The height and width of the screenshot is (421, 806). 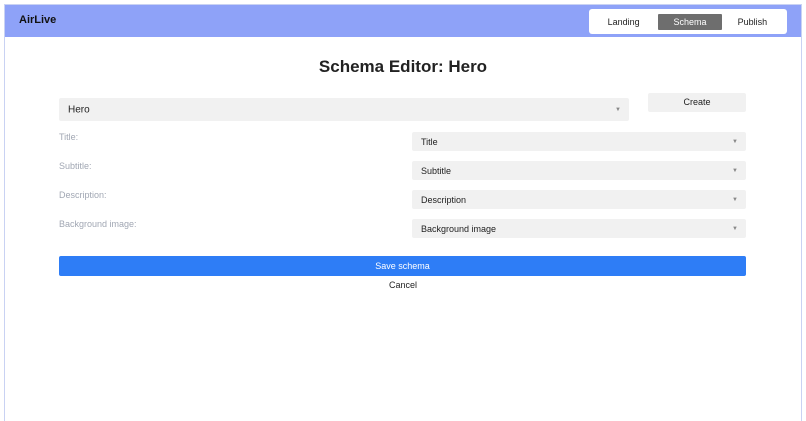 What do you see at coordinates (444, 199) in the screenshot?
I see `field-select-value: Description` at bounding box center [444, 199].